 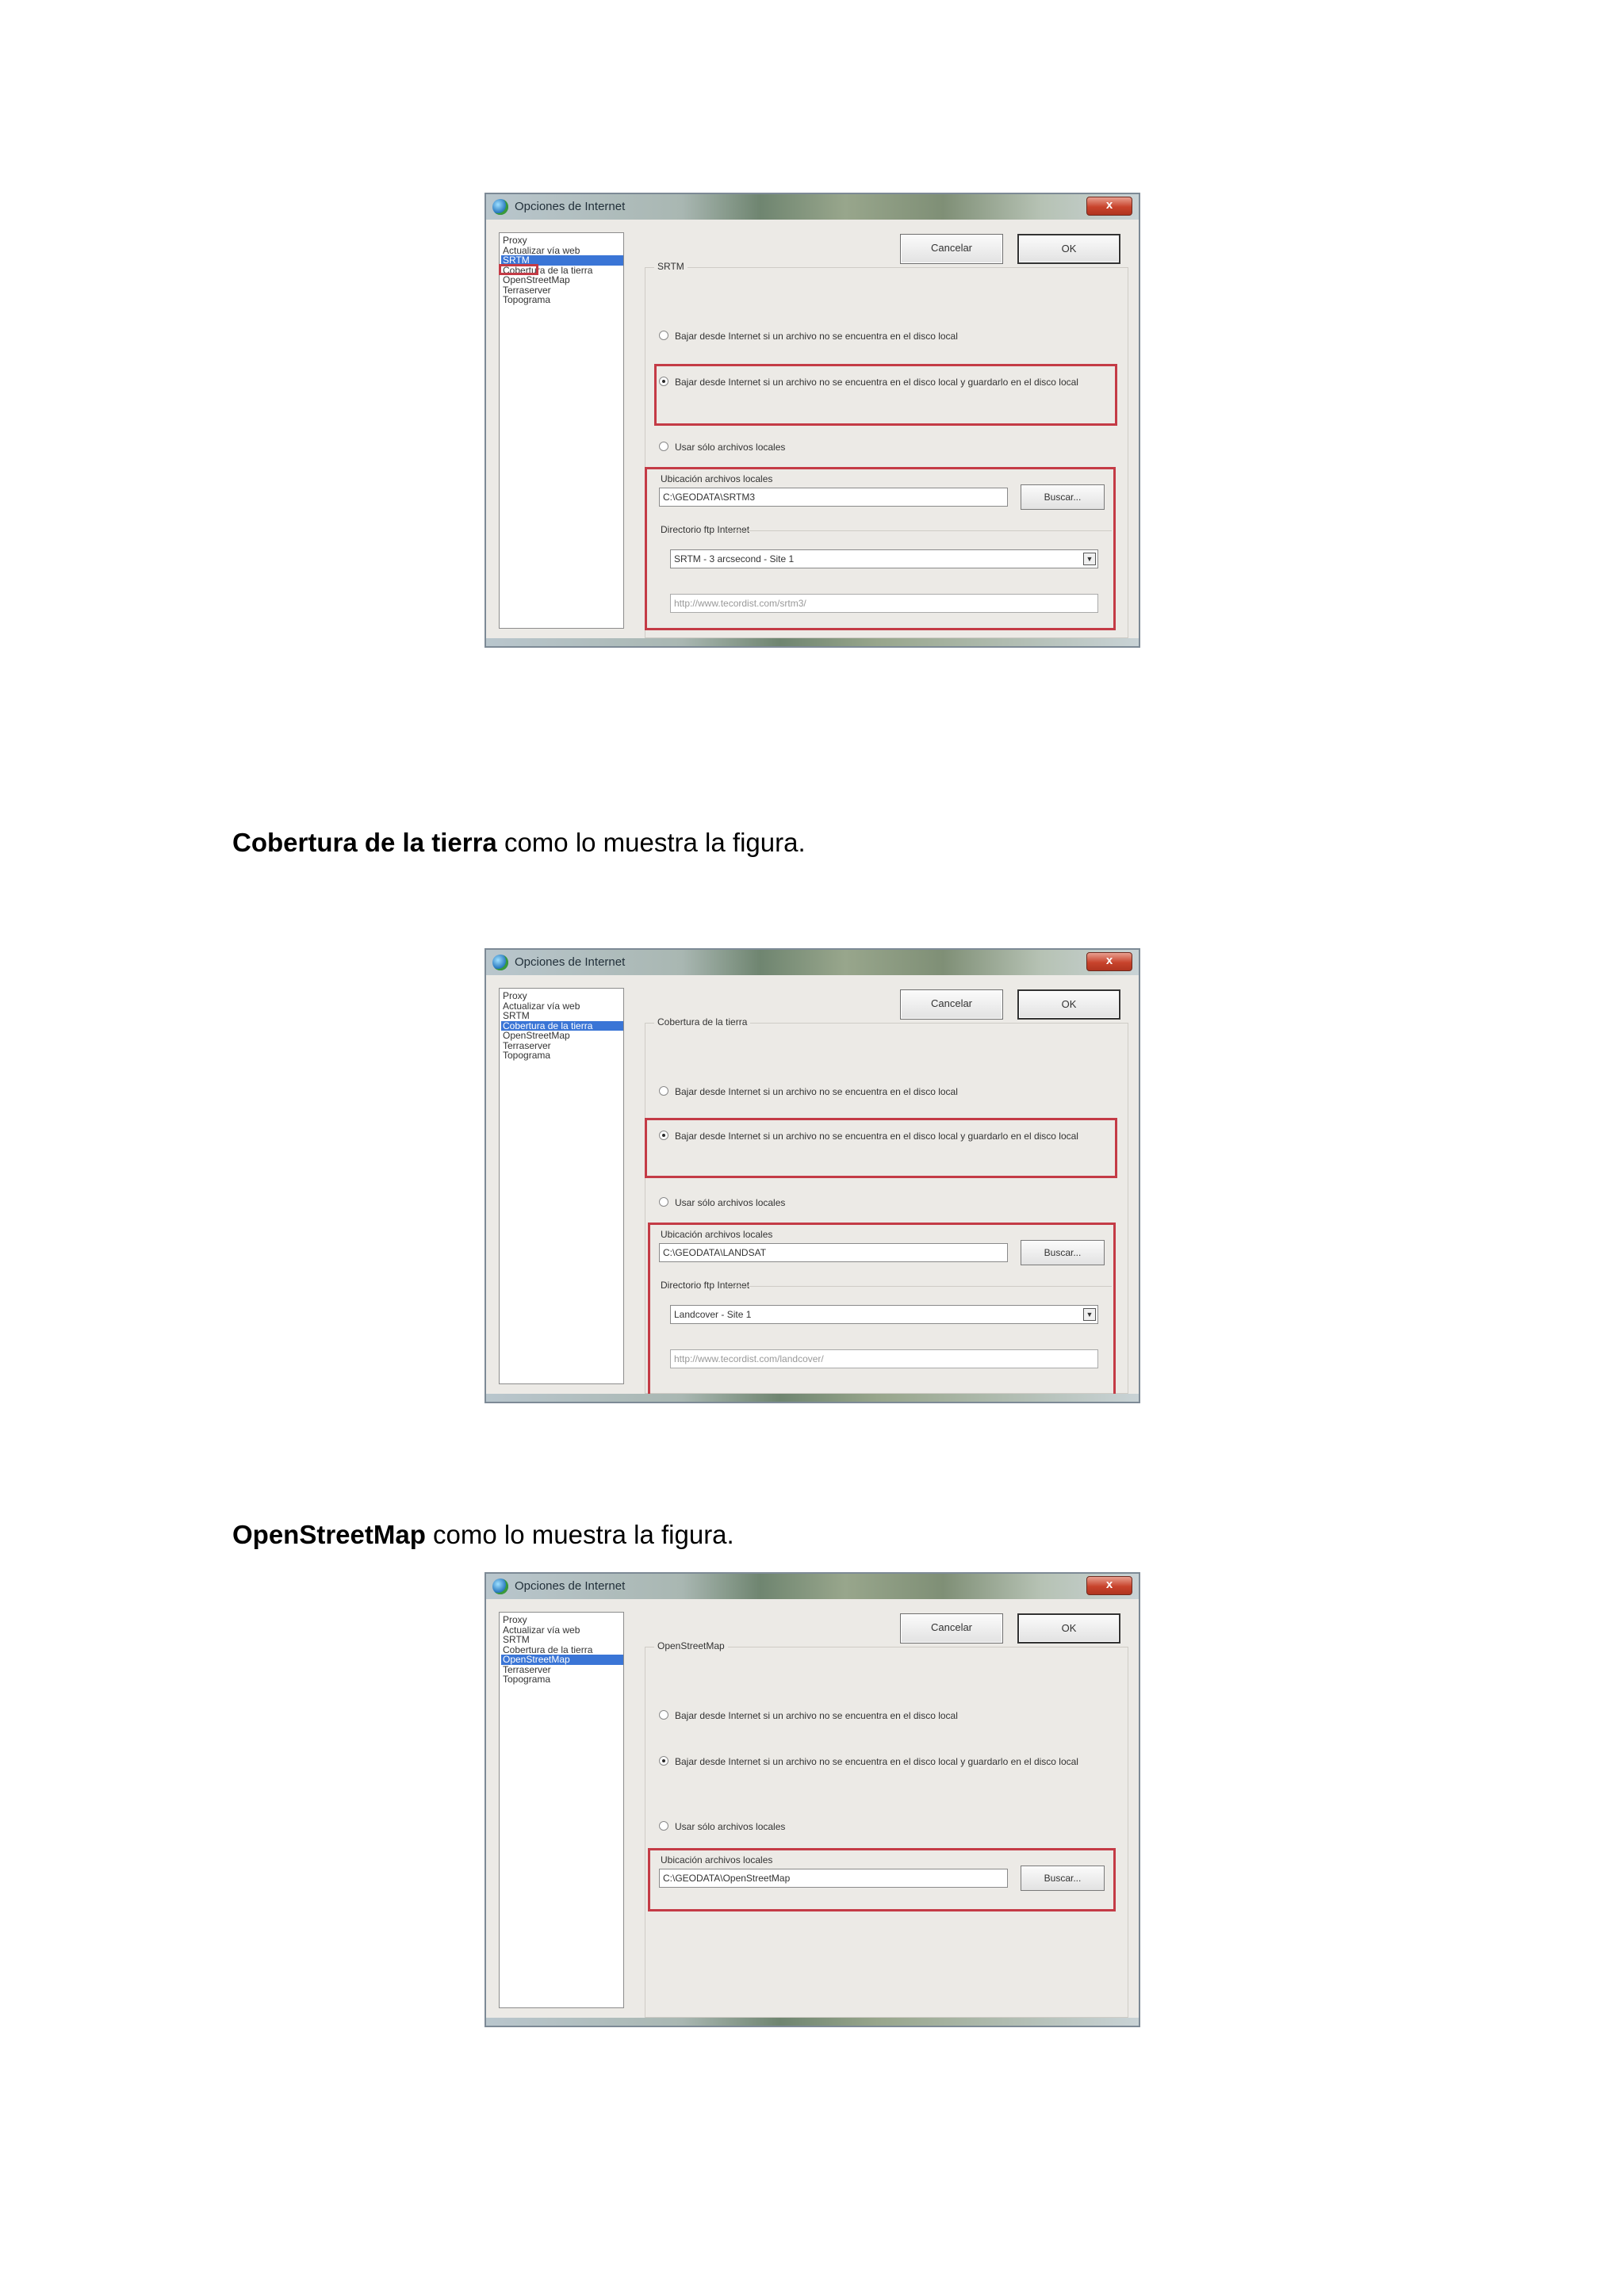 I want to click on ftp-select-value: SRTM - 3 arcsecond - Site 1, so click(x=734, y=559).